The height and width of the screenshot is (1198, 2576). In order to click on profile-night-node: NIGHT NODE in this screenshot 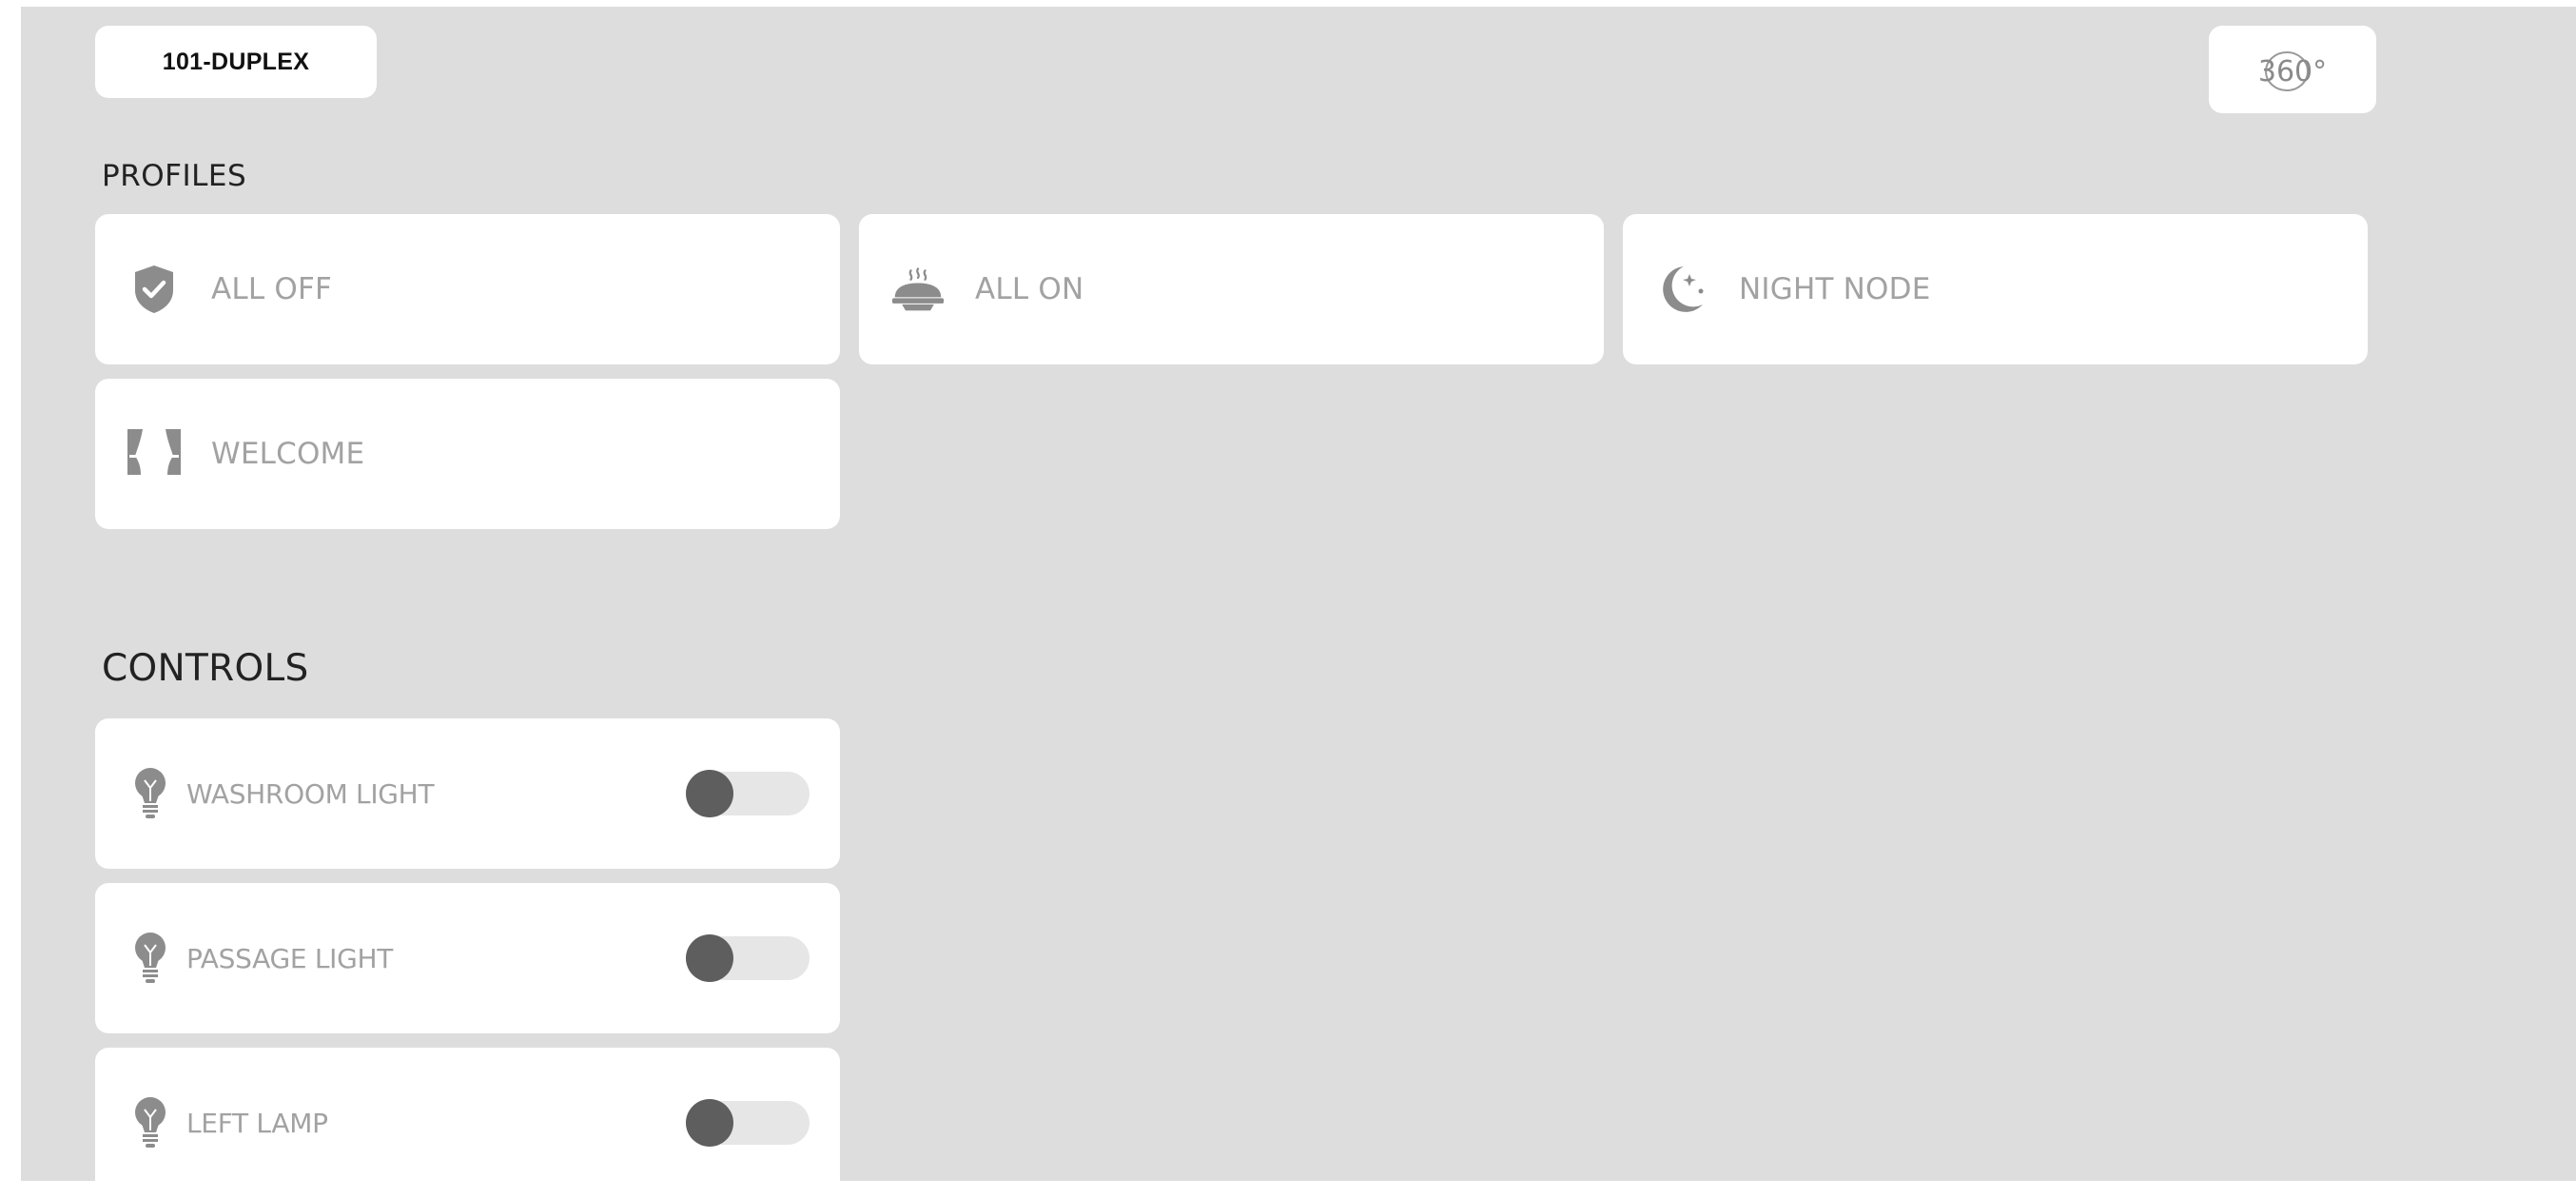, I will do `click(1995, 289)`.